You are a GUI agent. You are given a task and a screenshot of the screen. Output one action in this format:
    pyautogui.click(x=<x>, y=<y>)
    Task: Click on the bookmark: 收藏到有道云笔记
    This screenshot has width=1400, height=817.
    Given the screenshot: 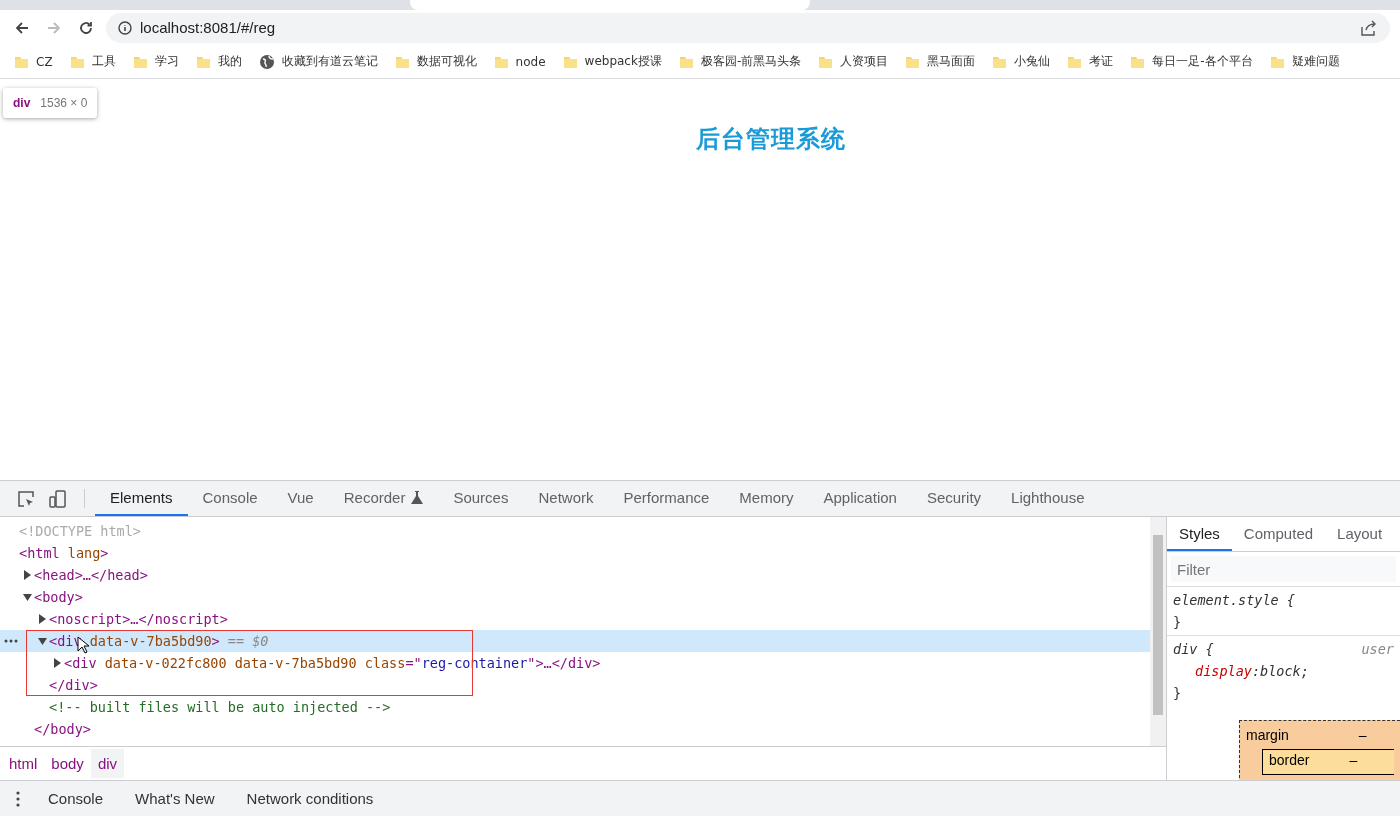 What is the action you would take?
    pyautogui.click(x=318, y=61)
    